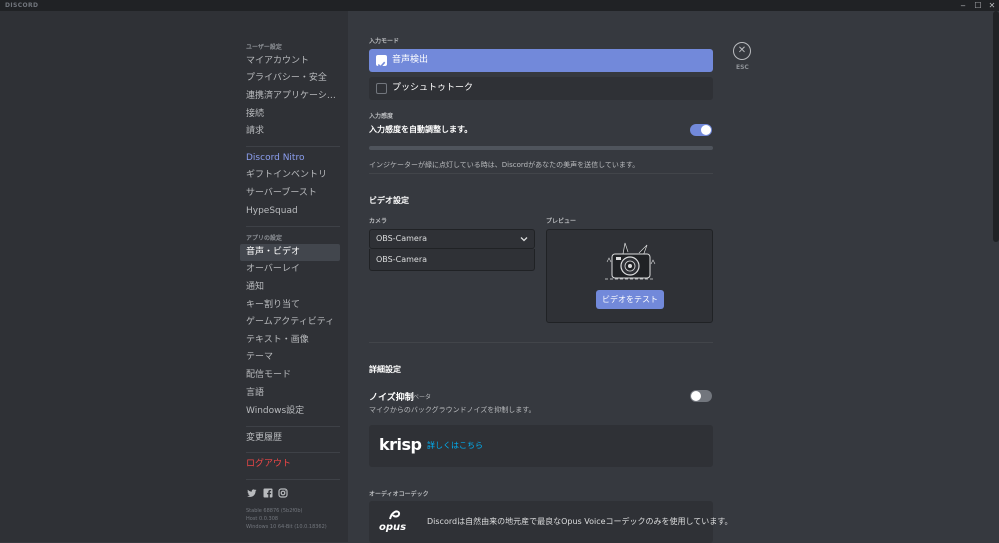 This screenshot has height=543, width=999. What do you see at coordinates (290, 252) in the screenshot?
I see `sidebar-item-voice-video: 音声・ビデオ` at bounding box center [290, 252].